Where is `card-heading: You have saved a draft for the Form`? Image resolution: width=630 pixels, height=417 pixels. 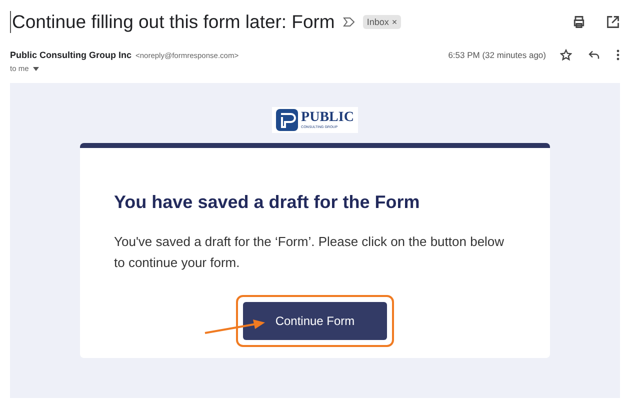
card-heading: You have saved a draft for the Form is located at coordinates (267, 202).